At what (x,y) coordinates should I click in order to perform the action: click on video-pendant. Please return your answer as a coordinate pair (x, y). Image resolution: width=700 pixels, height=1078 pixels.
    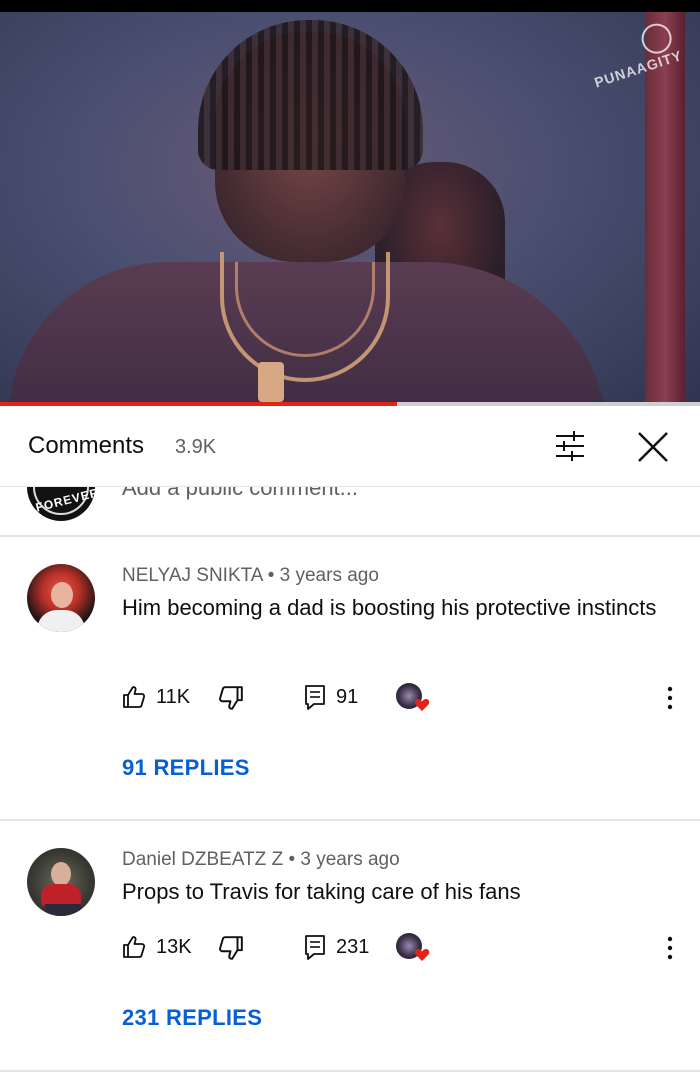
    Looking at the image, I should click on (271, 382).